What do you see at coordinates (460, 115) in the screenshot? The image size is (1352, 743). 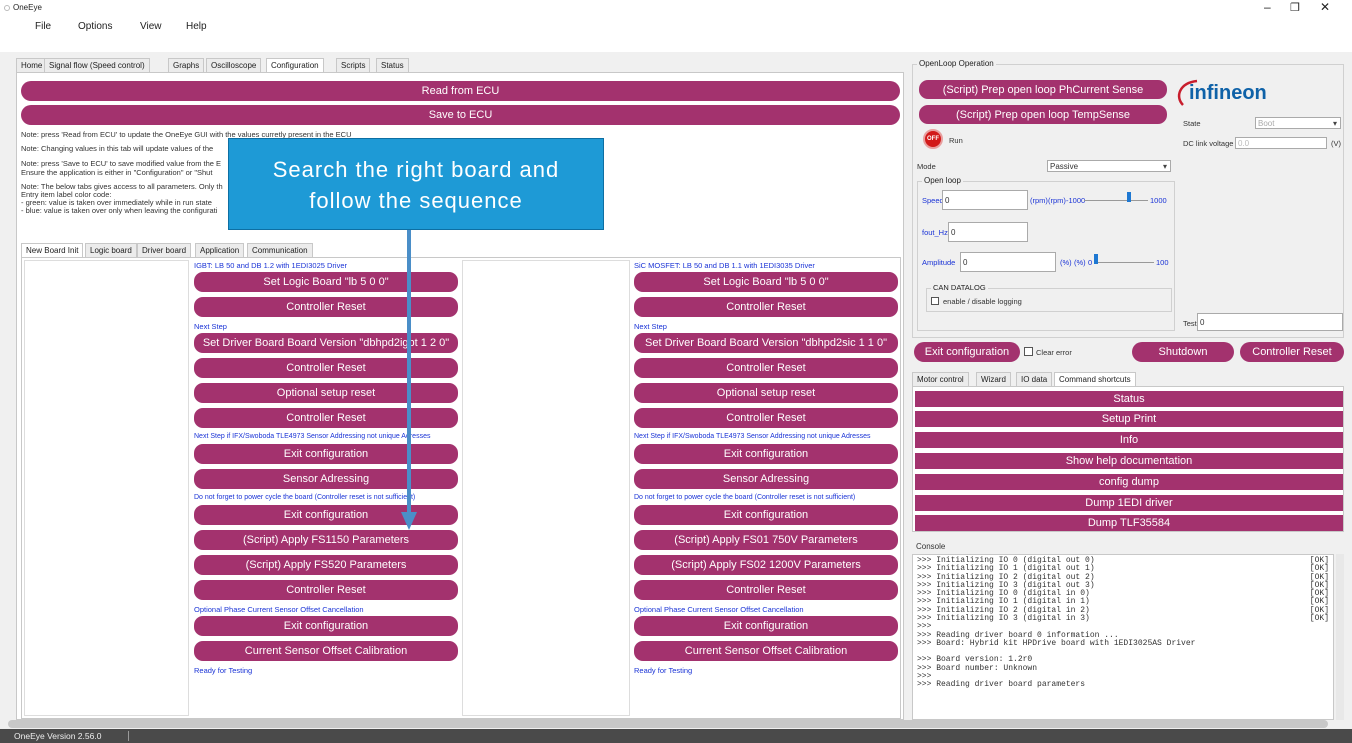 I see `save-to-ecu-button: Save to ECU` at bounding box center [460, 115].